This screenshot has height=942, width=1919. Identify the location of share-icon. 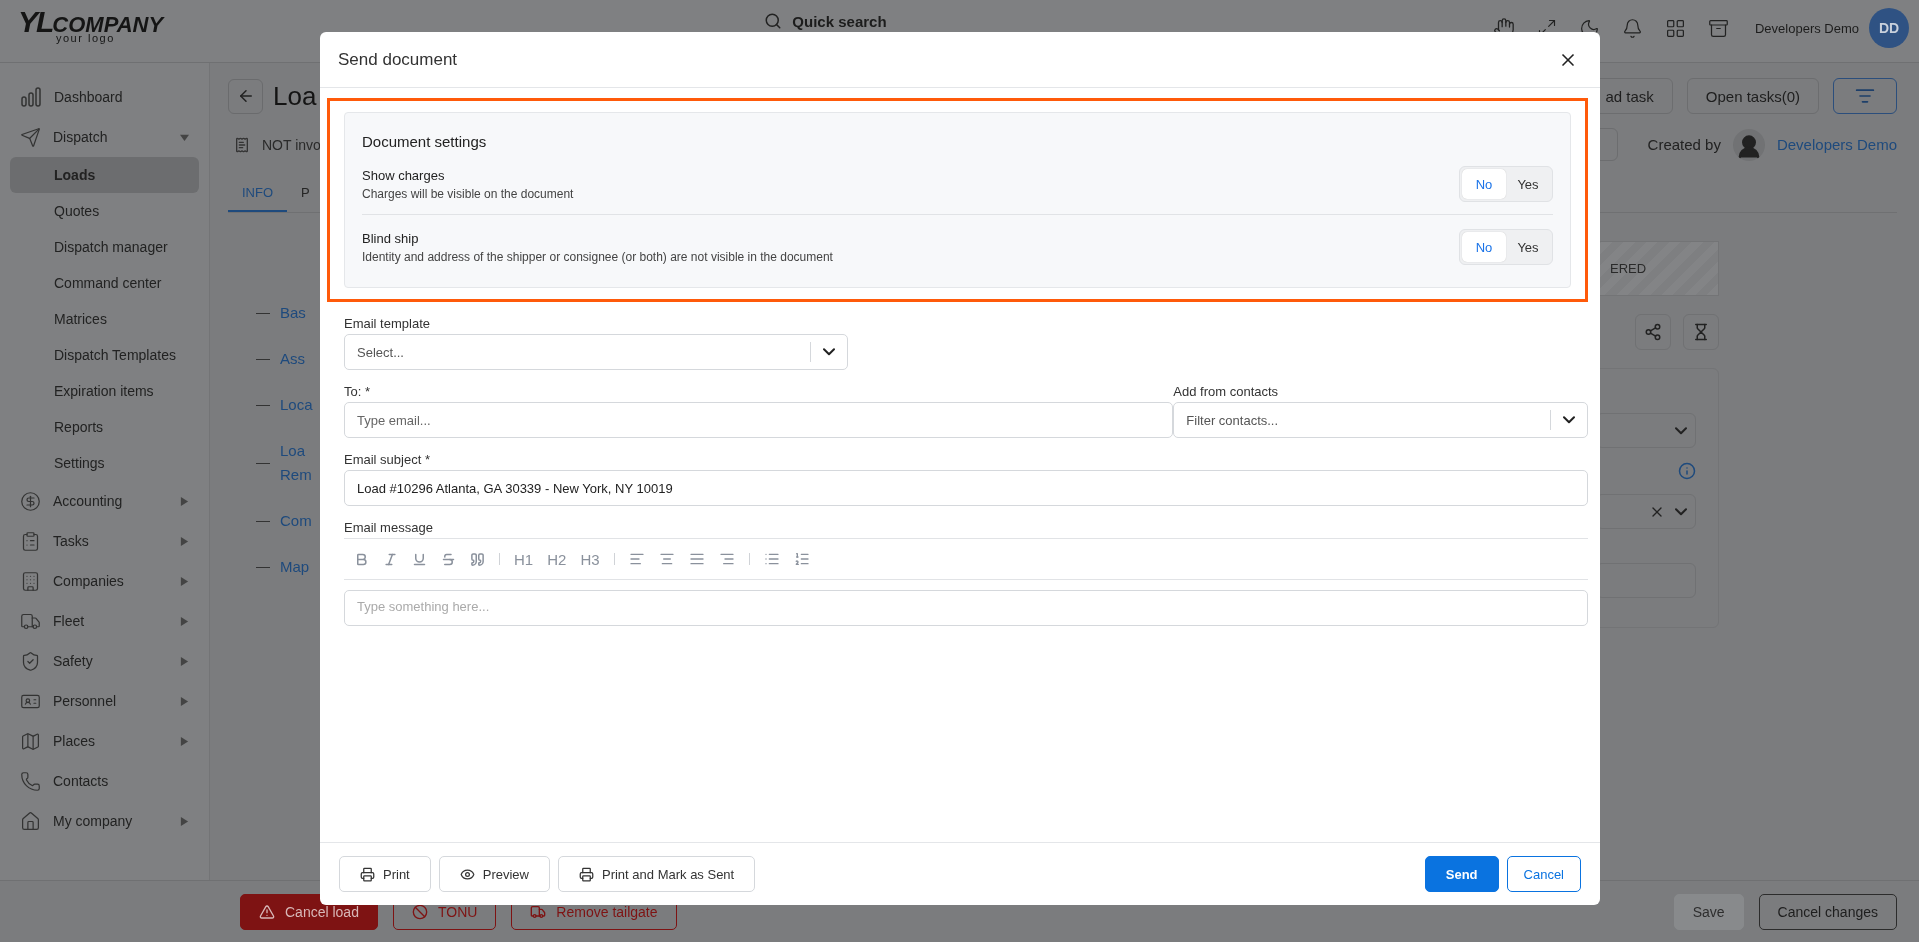
(1653, 332).